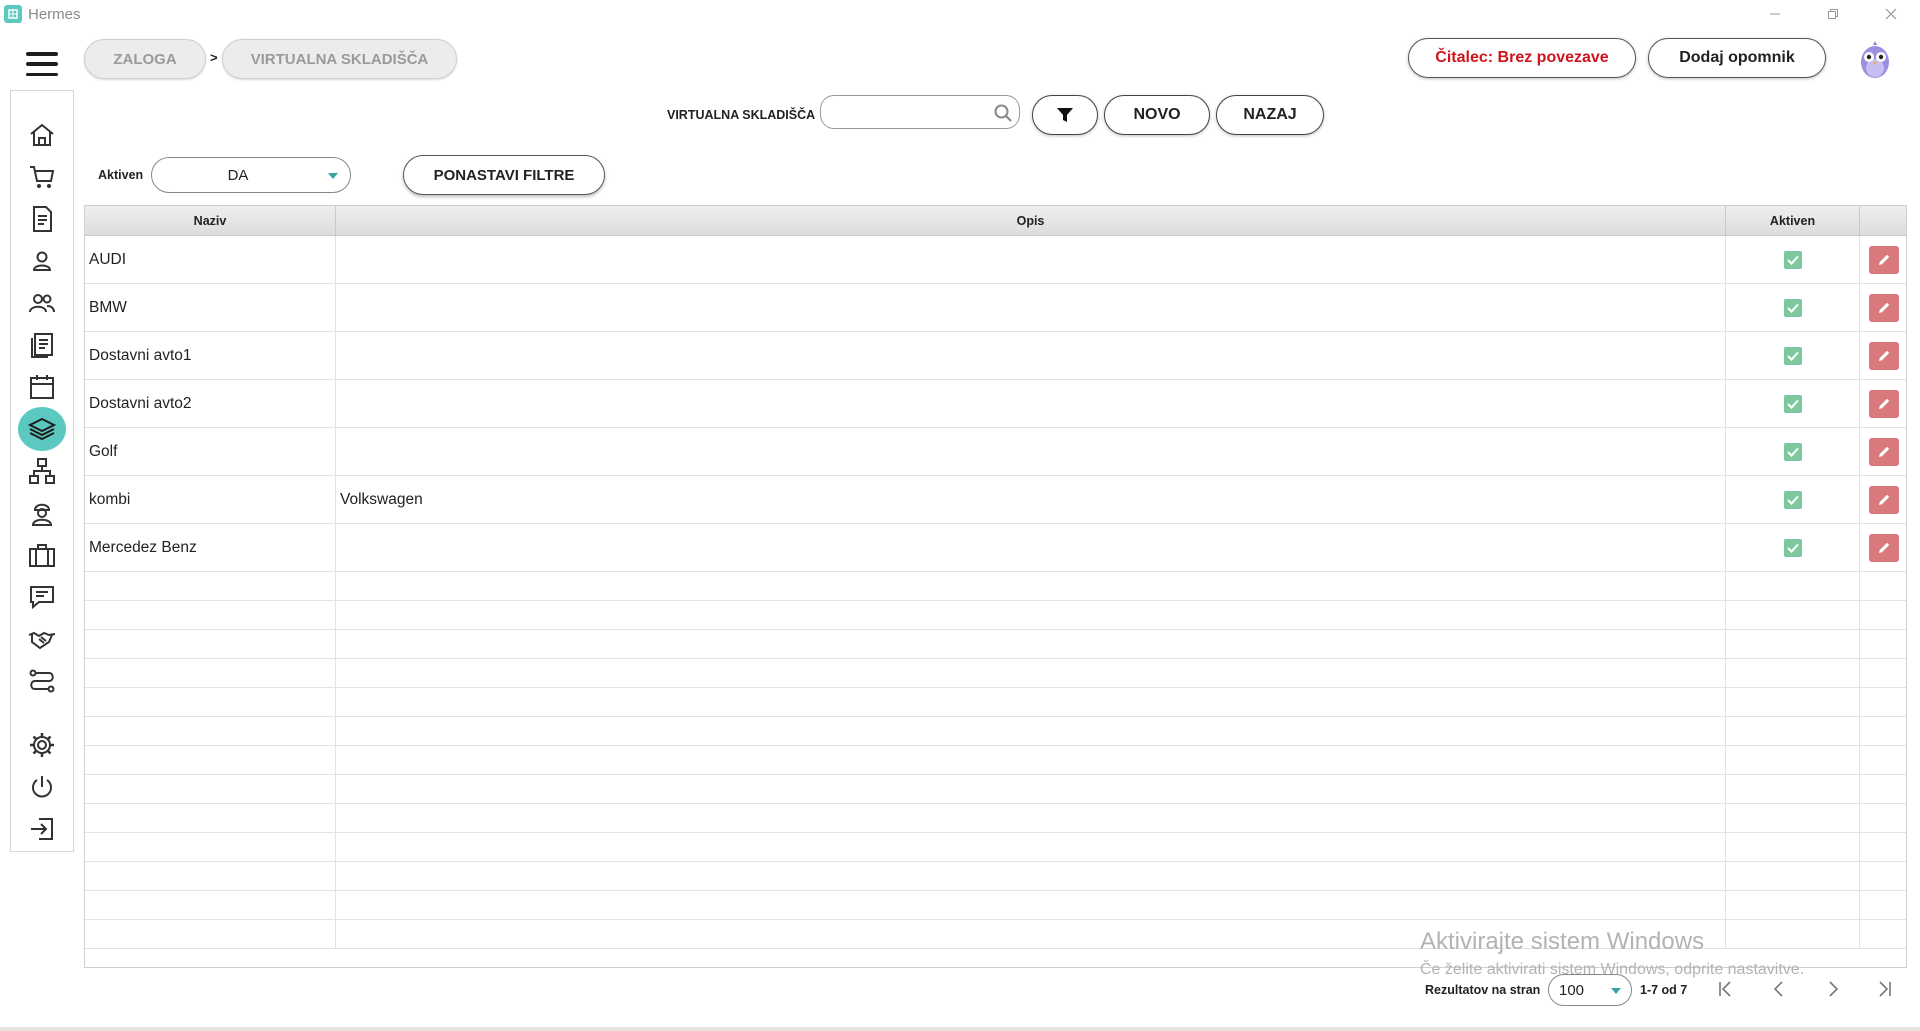 The width and height of the screenshot is (1920, 1031). I want to click on cell-naziv: kombi, so click(210, 499).